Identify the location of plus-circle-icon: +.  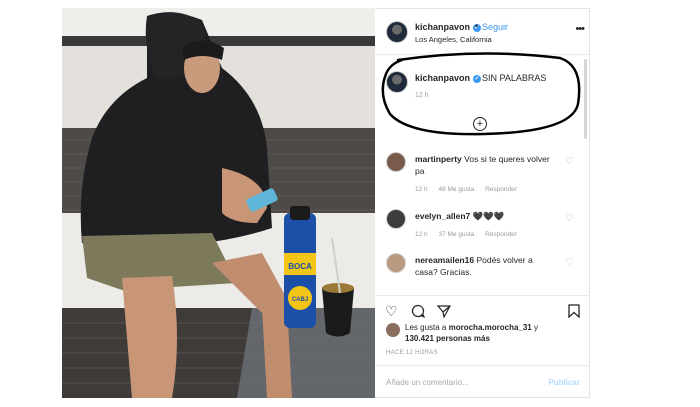
(480, 124).